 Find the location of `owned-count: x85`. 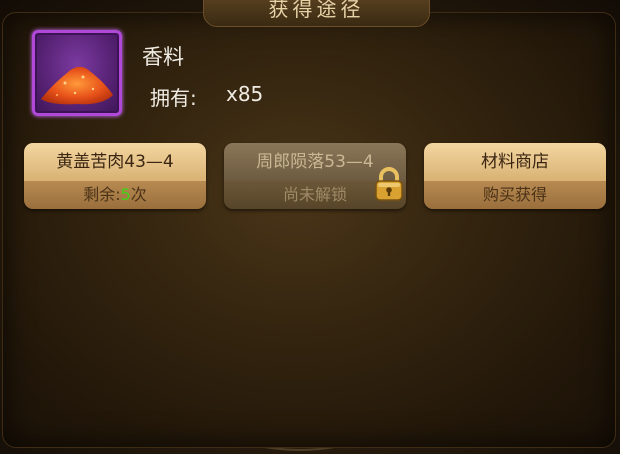

owned-count: x85 is located at coordinates (245, 94).